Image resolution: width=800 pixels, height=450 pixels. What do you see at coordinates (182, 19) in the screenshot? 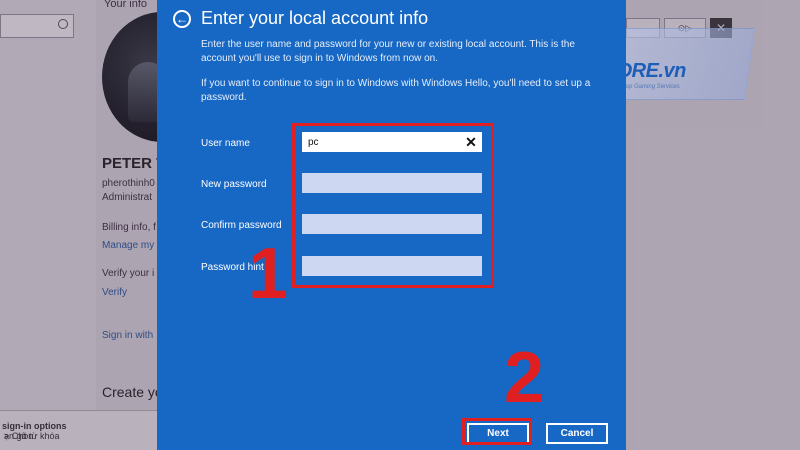
I see `back-arrow-icon: ←` at bounding box center [182, 19].